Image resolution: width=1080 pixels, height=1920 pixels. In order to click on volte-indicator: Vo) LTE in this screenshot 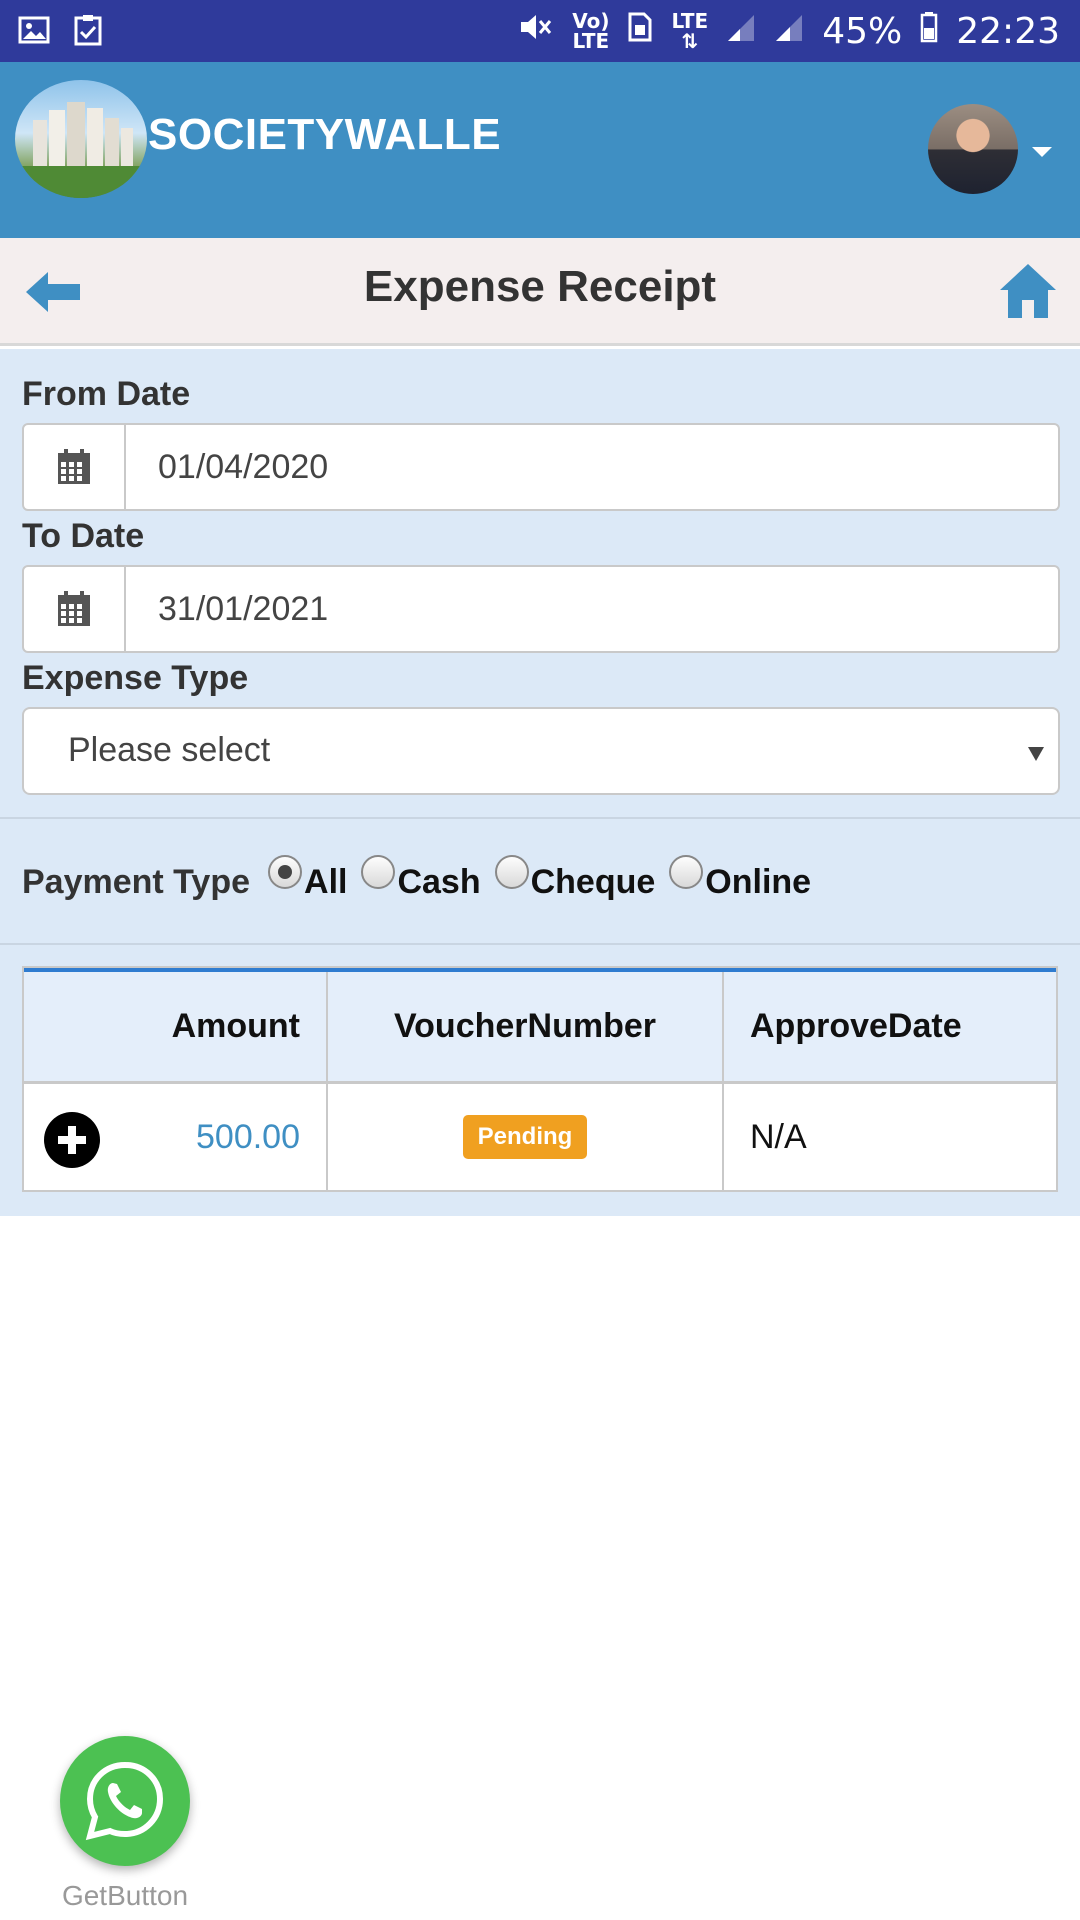, I will do `click(590, 31)`.